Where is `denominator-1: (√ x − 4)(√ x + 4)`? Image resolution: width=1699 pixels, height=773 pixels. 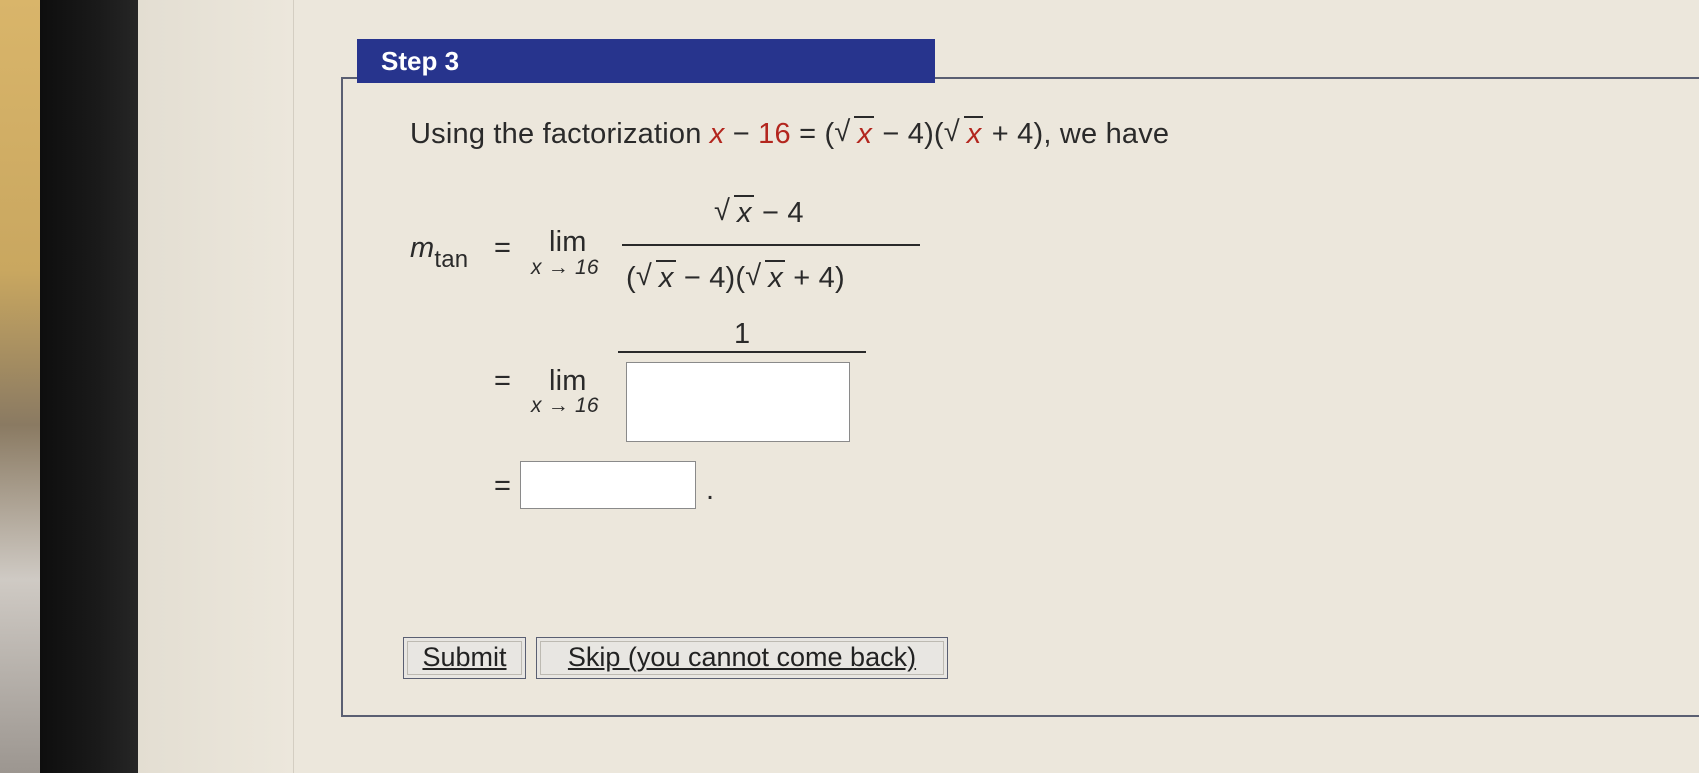
denominator-1: (√ x − 4)(√ x + 4) is located at coordinates (735, 277).